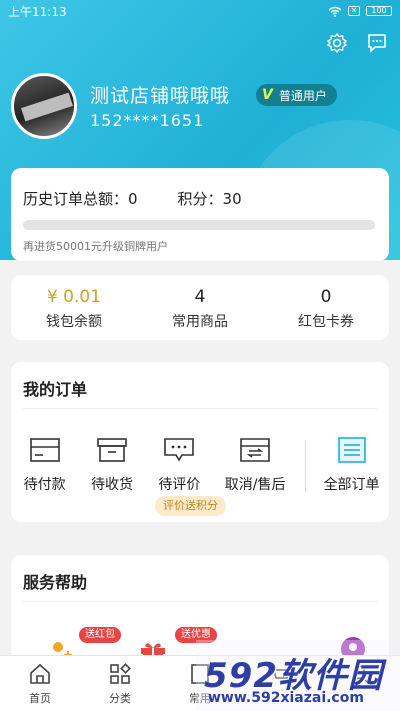  I want to click on order-pending-payment: 待付款, so click(44, 465).